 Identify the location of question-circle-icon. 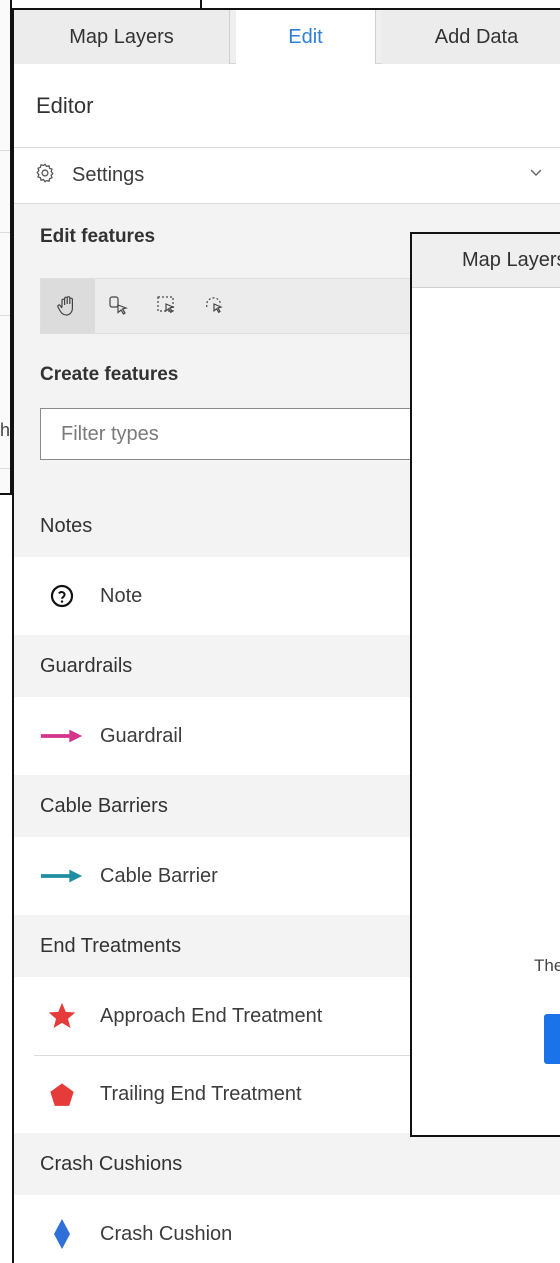
(62, 596).